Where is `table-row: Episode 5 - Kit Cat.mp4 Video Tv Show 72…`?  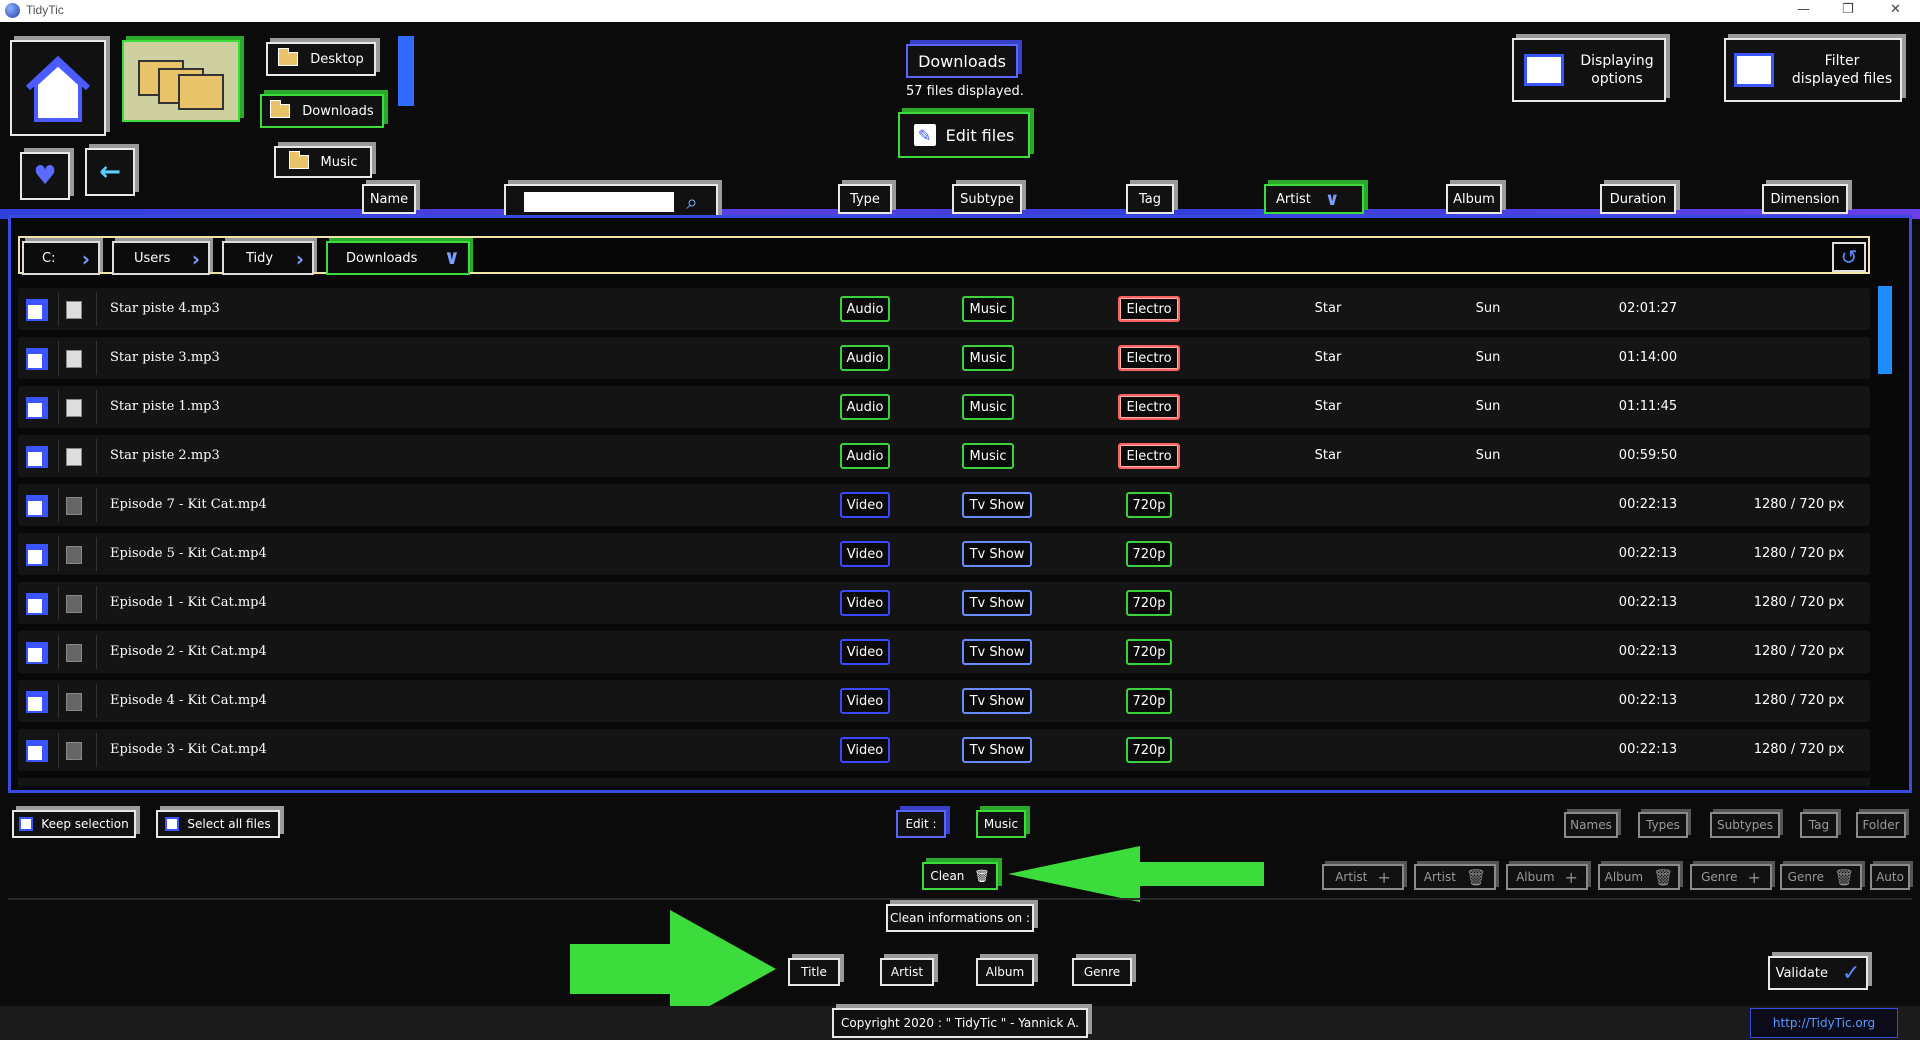 table-row: Episode 5 - Kit Cat.mp4 Video Tv Show 72… is located at coordinates (944, 554).